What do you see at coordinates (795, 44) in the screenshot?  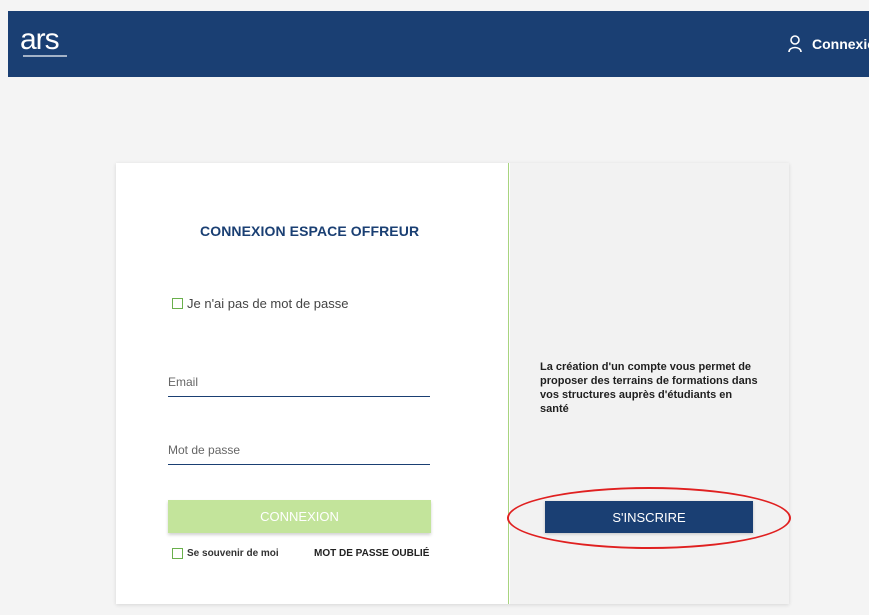 I see `user-icon` at bounding box center [795, 44].